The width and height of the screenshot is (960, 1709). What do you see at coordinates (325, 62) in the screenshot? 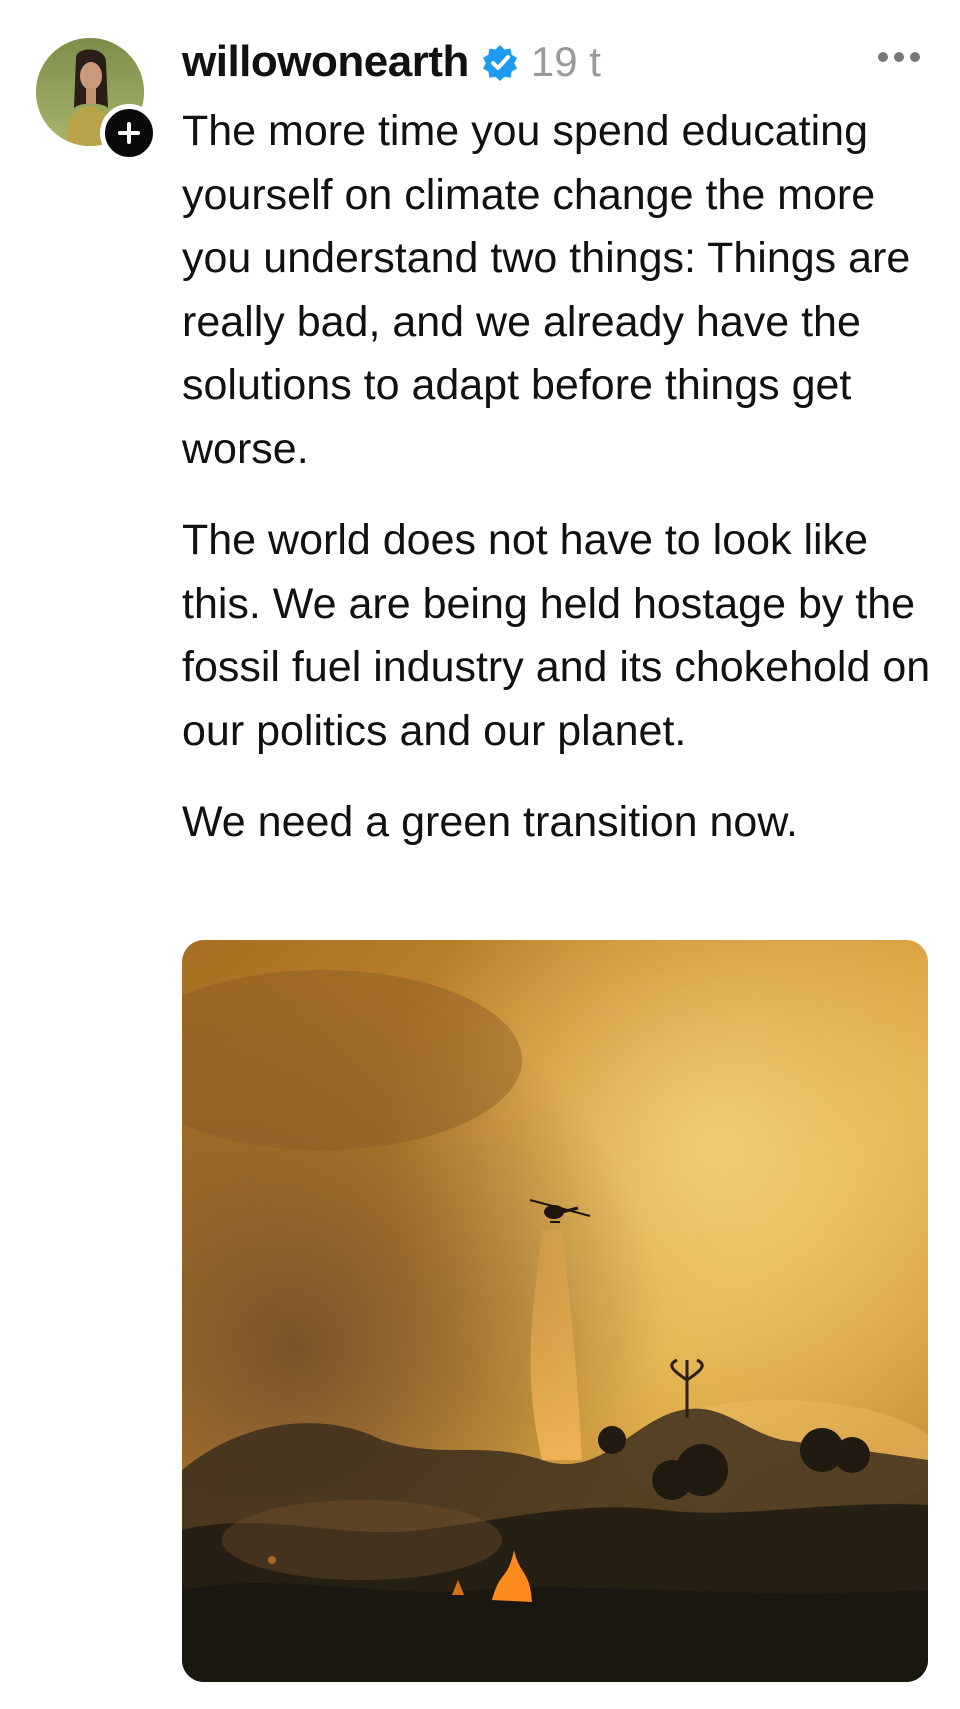
I see `username-link: willowonearth` at bounding box center [325, 62].